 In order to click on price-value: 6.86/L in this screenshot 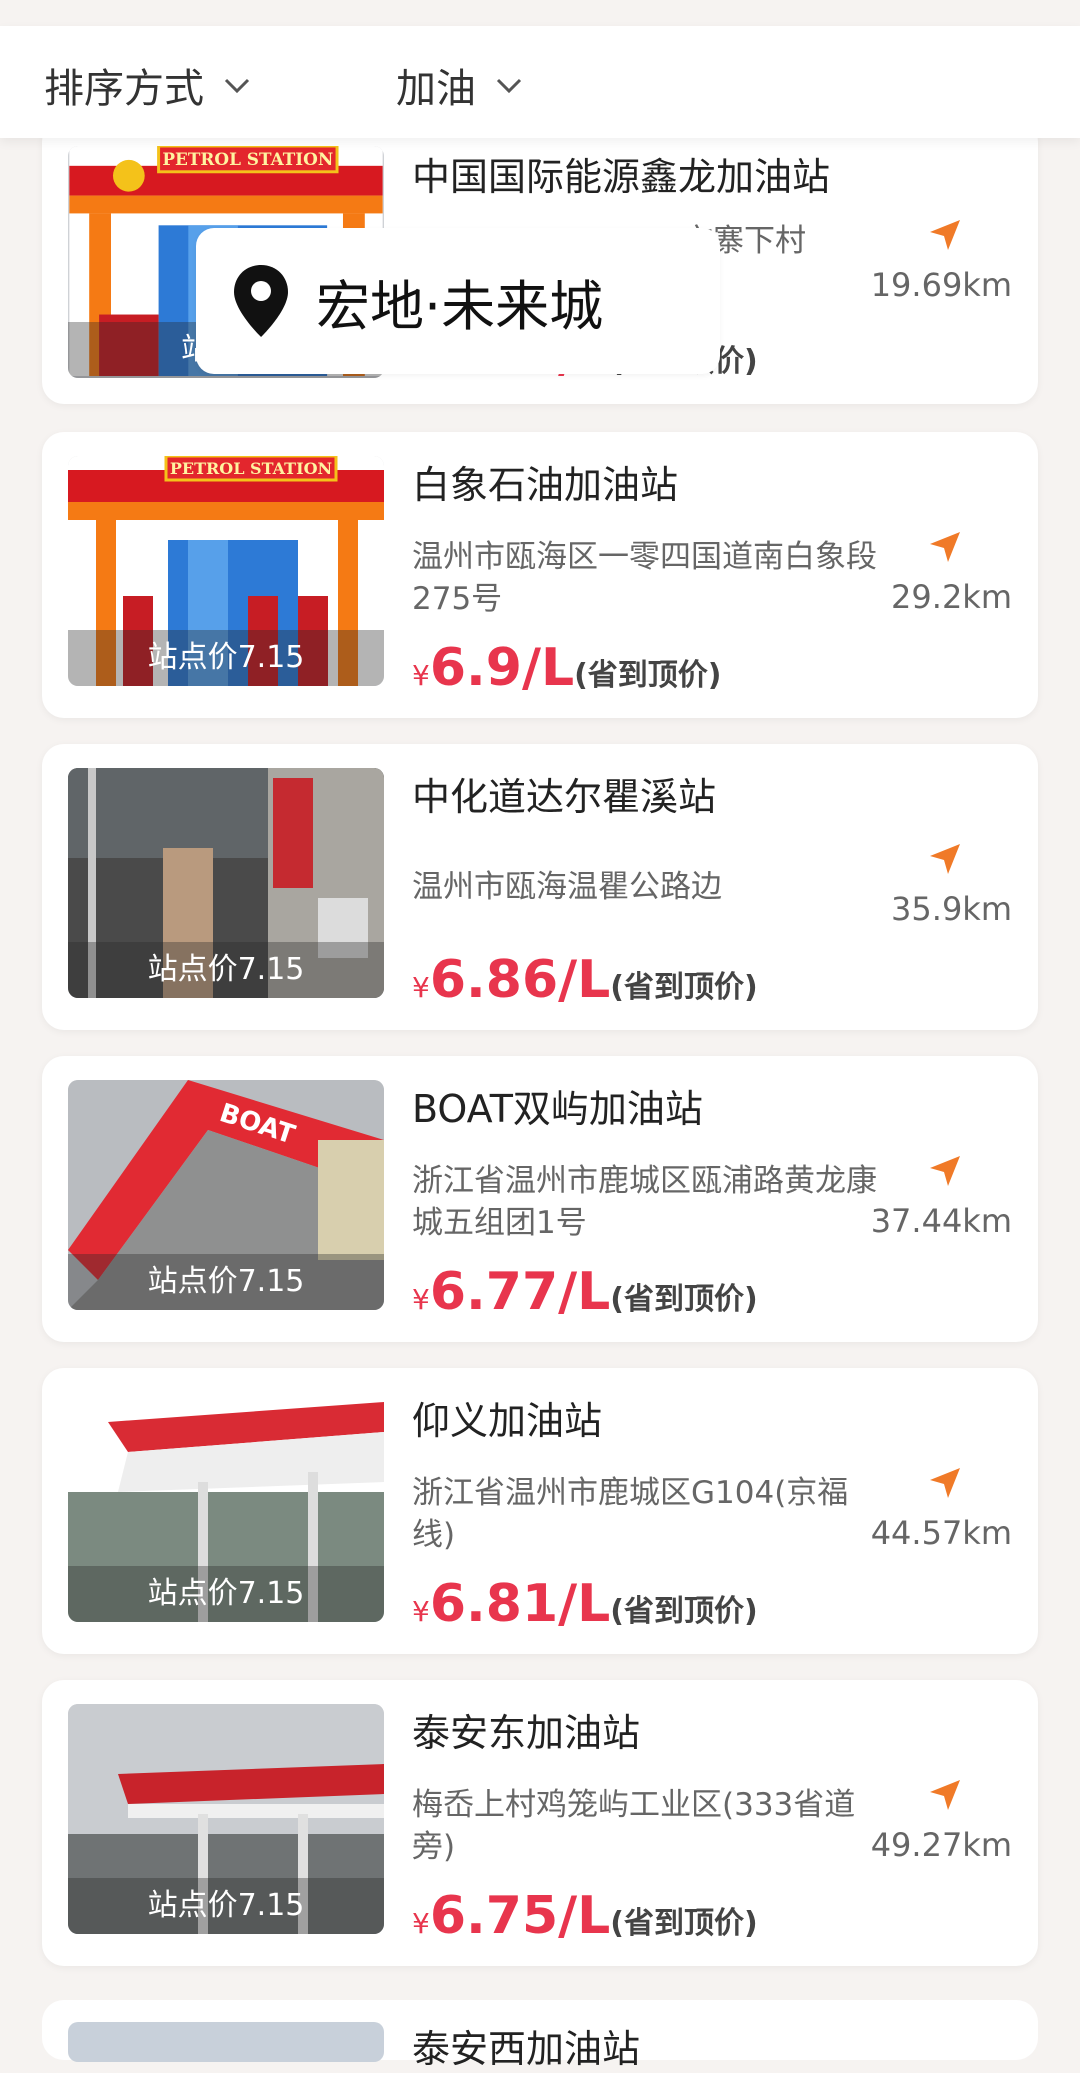, I will do `click(520, 980)`.